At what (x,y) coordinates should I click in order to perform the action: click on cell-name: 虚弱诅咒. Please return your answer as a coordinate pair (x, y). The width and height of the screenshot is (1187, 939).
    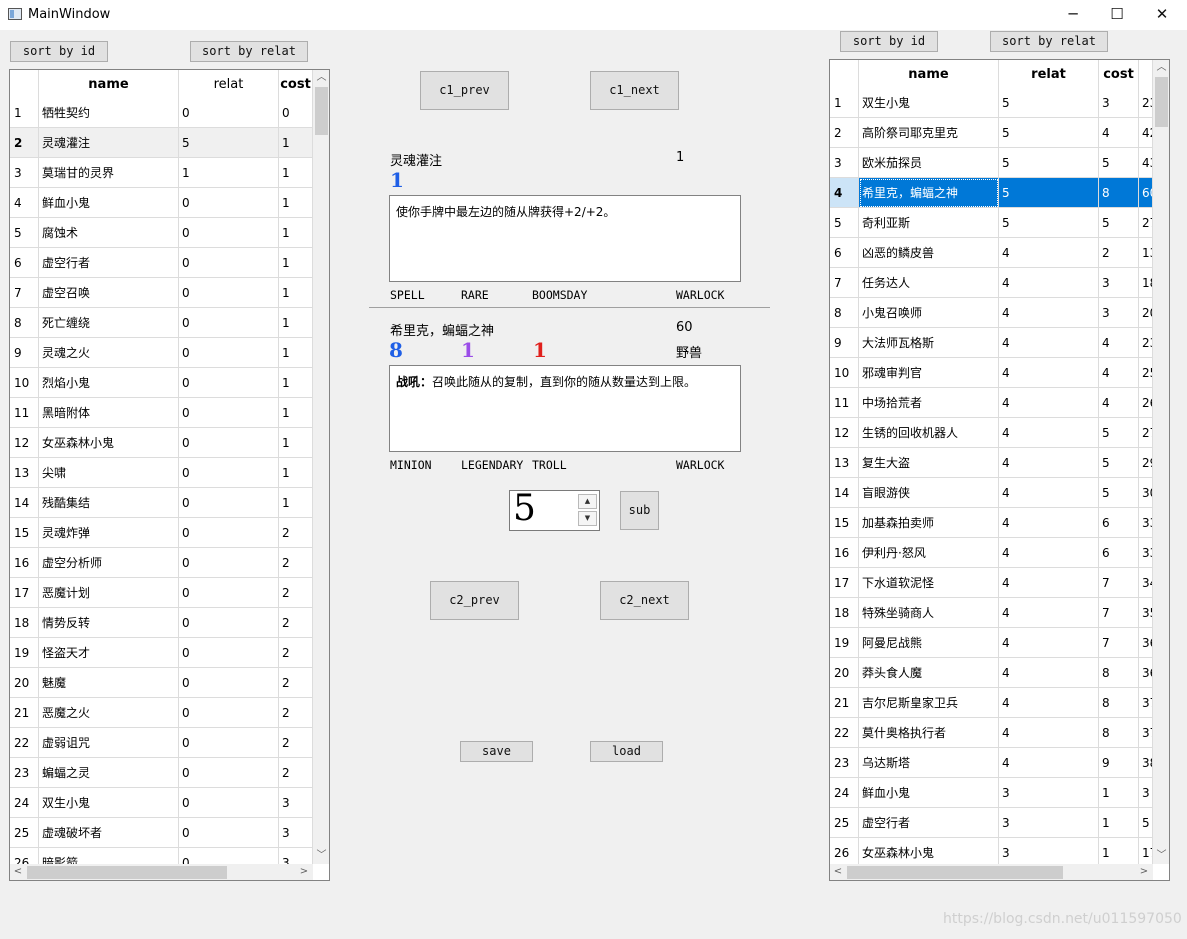
    Looking at the image, I should click on (109, 743).